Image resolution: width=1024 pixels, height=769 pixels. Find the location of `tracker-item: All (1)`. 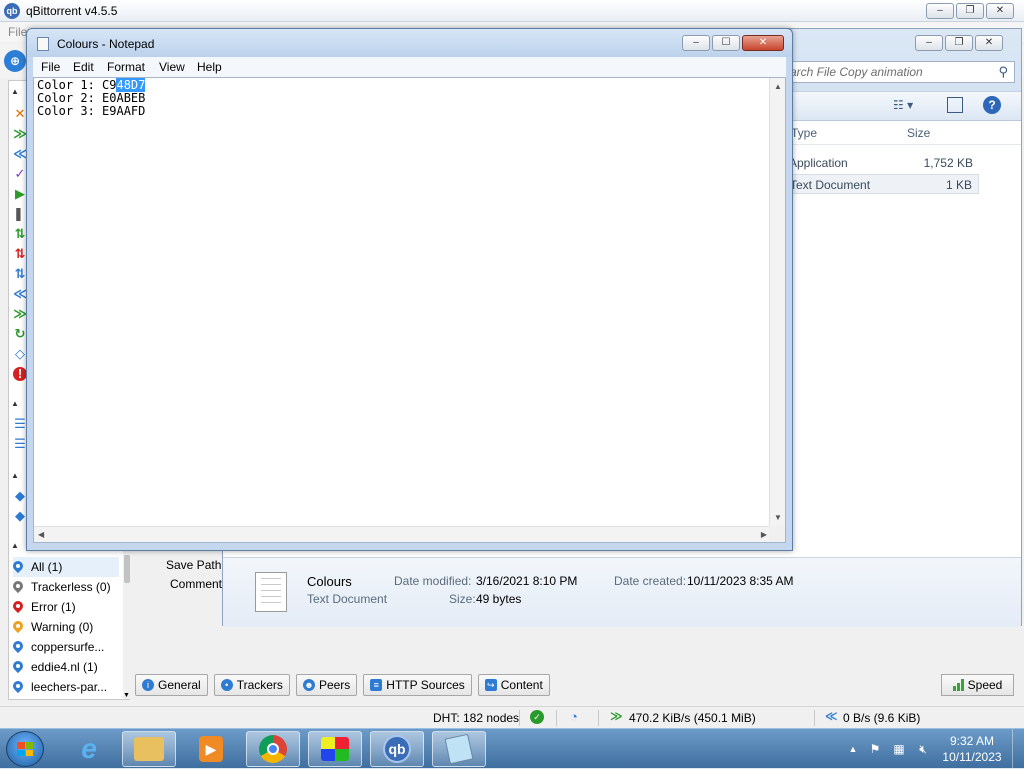

tracker-item: All (1) is located at coordinates (66, 567).